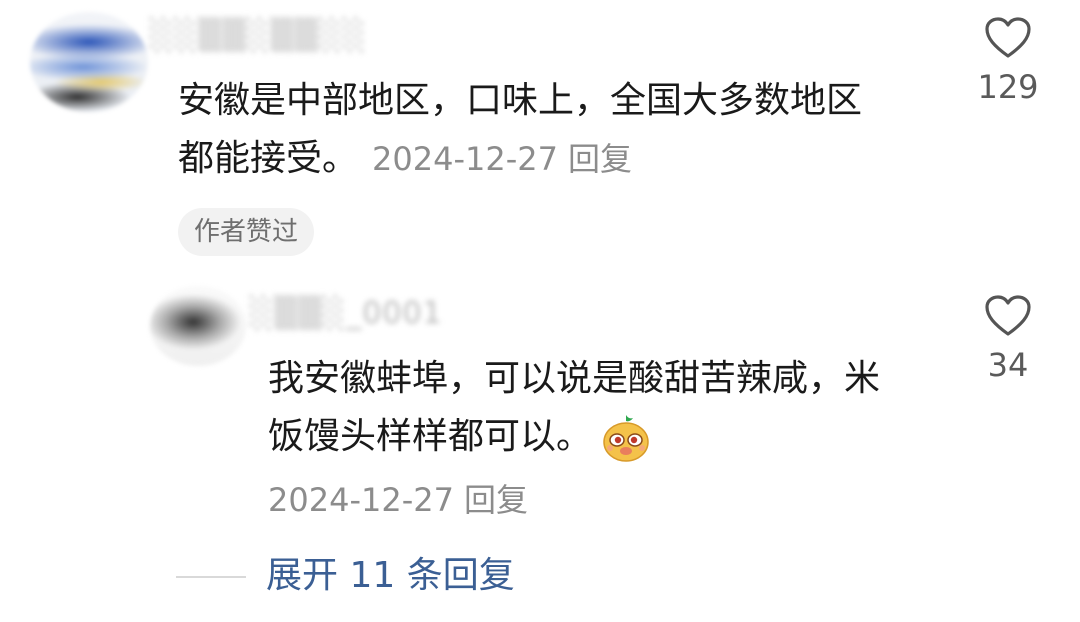  Describe the element at coordinates (430, 436) in the screenshot. I see `reply-text-line-2-content: 饭馒头样样都可以。` at that location.